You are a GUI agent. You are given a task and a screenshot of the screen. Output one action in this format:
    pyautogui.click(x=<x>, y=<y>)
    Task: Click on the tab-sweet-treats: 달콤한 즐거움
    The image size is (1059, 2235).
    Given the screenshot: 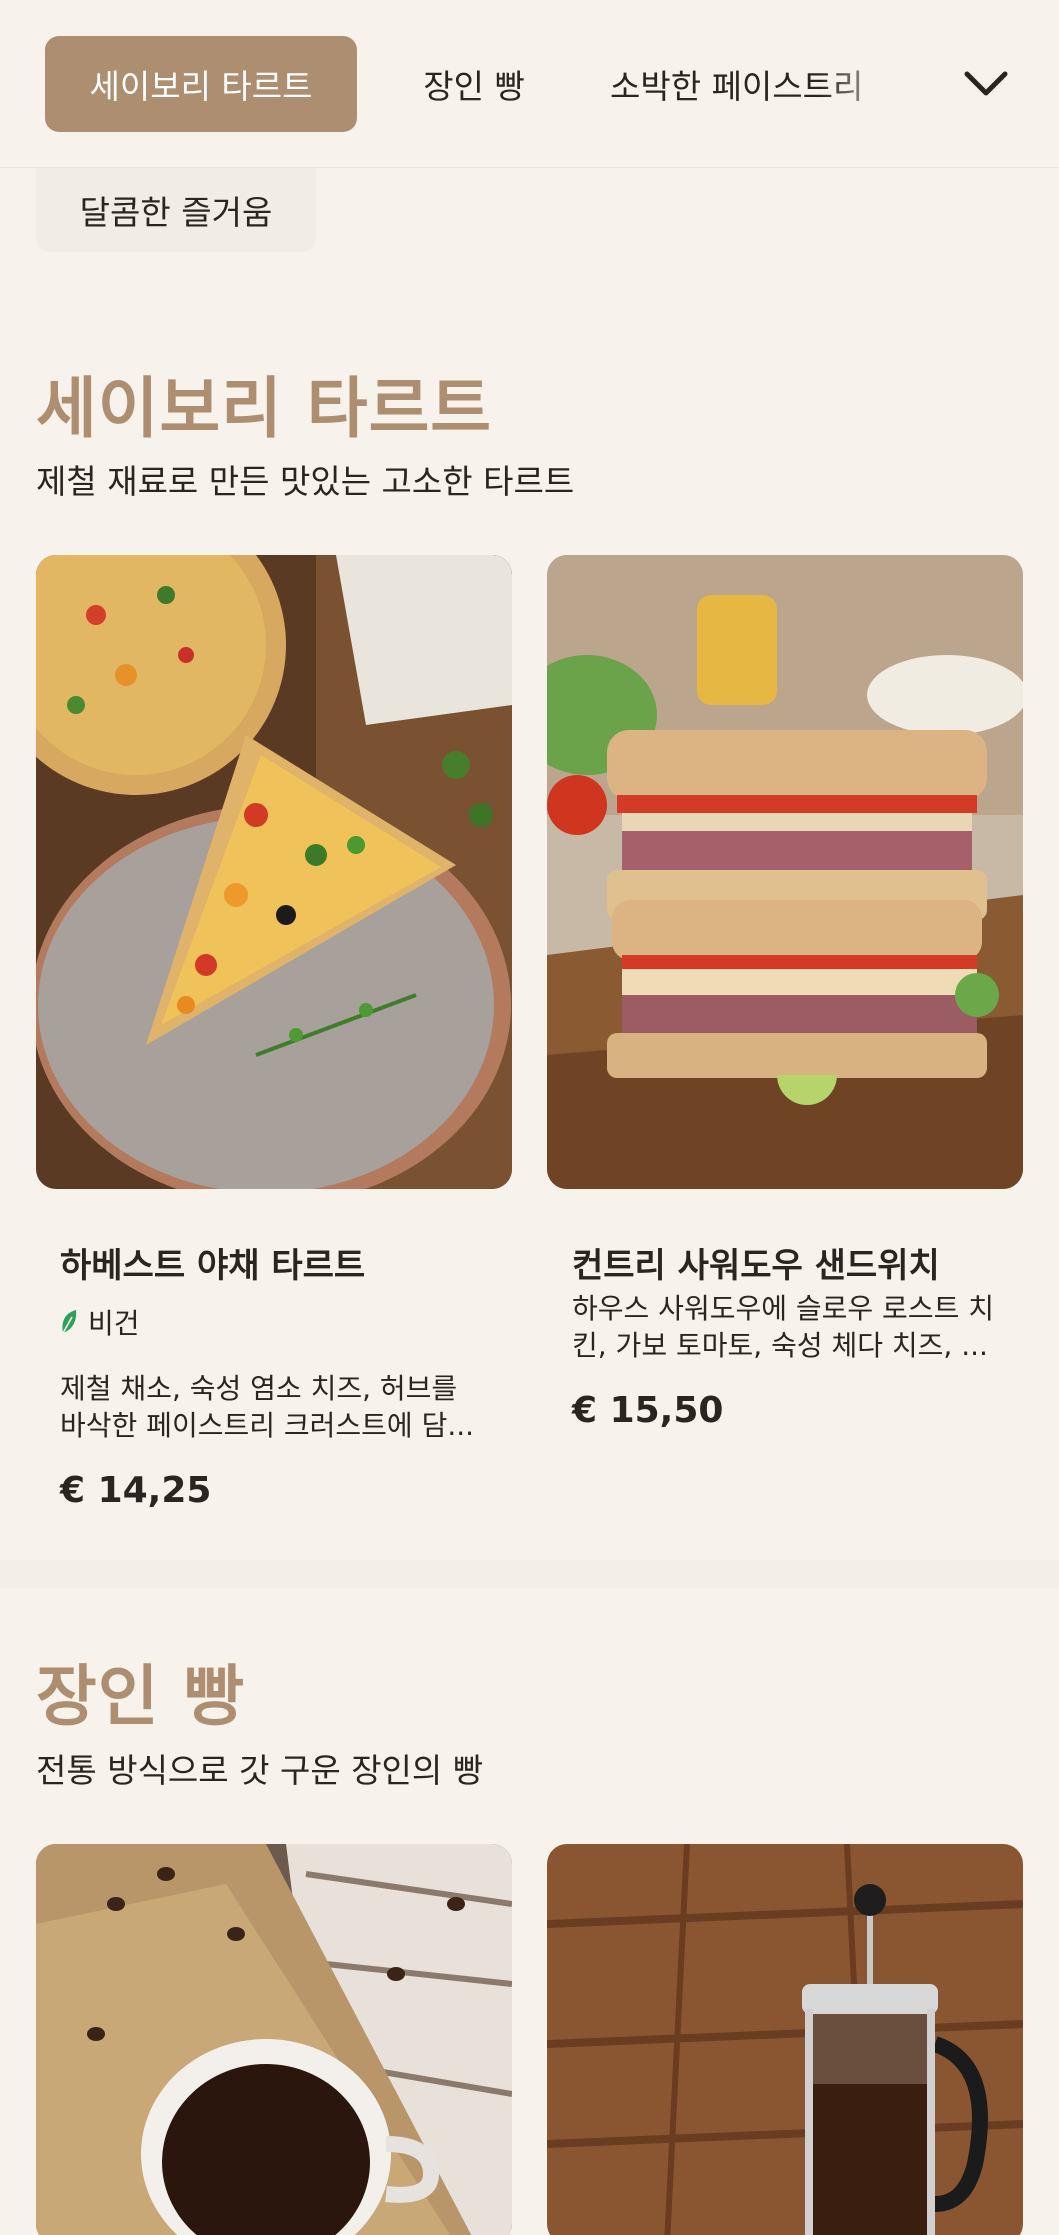 What is the action you would take?
    pyautogui.click(x=176, y=210)
    